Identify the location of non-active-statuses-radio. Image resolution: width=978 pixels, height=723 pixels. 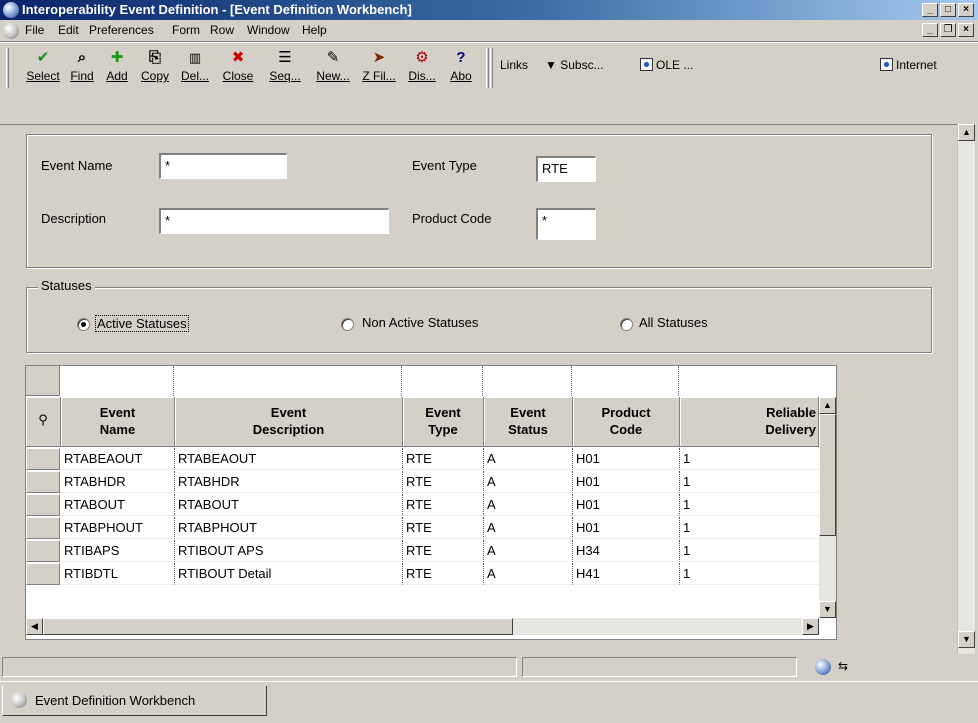
(347, 324).